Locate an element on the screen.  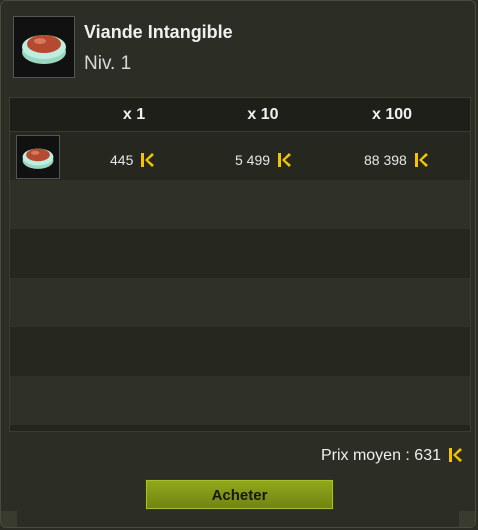
average-price: Prix moyen : 631 is located at coordinates (392, 456).